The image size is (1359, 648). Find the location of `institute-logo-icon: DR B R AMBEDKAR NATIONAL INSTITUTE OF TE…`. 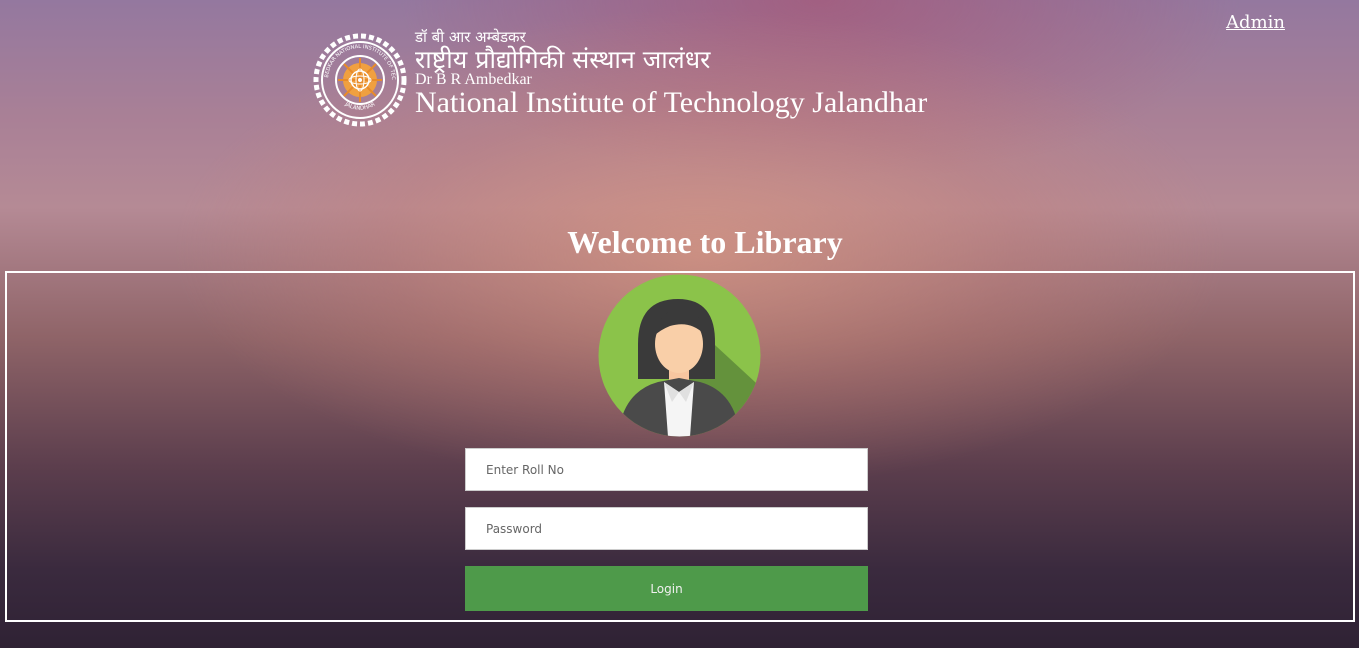

institute-logo-icon: DR B R AMBEDKAR NATIONAL INSTITUTE OF TE… is located at coordinates (358, 78).